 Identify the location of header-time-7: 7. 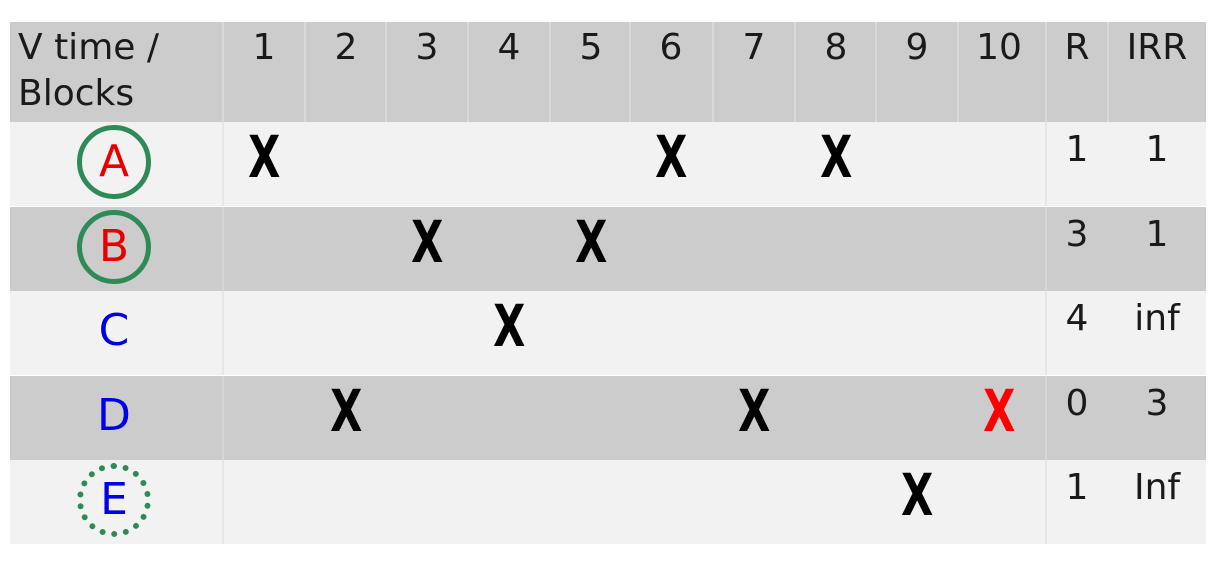
(754, 47).